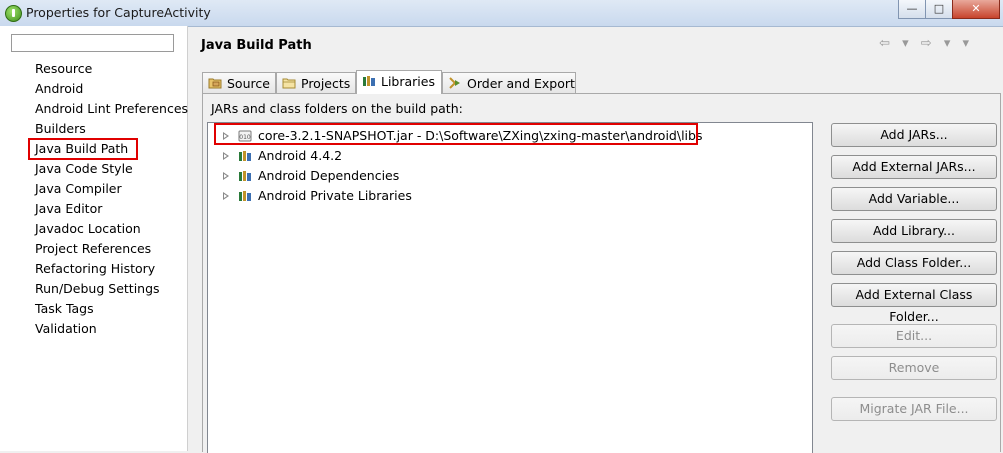 The image size is (1003, 453). Describe the element at coordinates (335, 195) in the screenshot. I see `list-item-label: Android Private Libraries` at that location.